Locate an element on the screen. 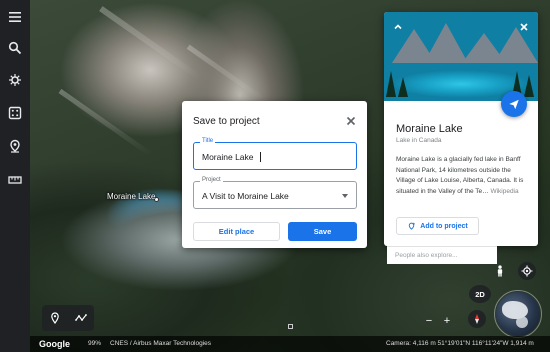  add-pin-icon is located at coordinates (412, 226).